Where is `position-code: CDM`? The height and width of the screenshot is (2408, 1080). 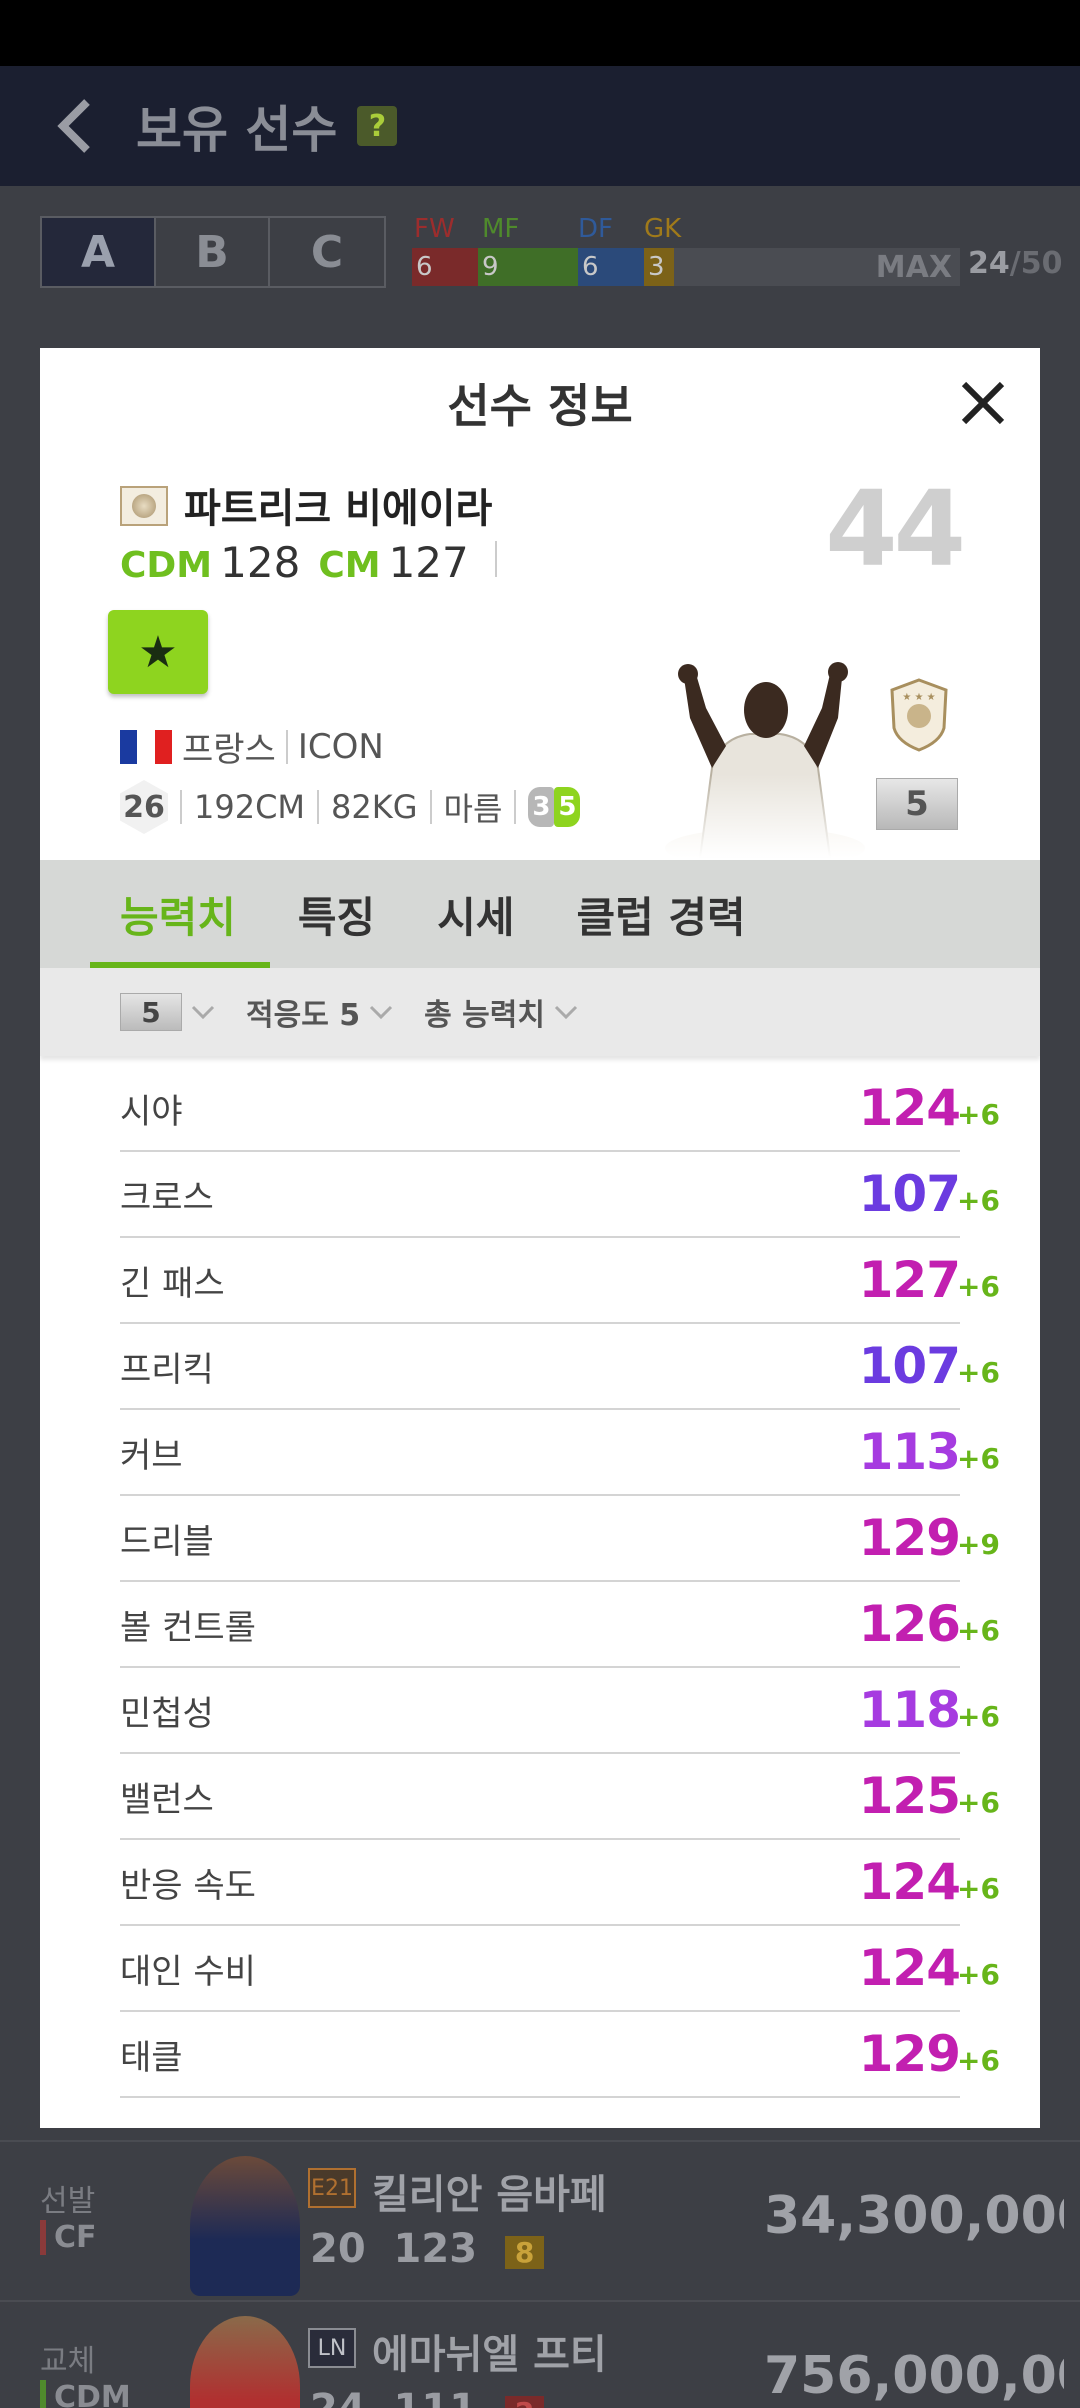 position-code: CDM is located at coordinates (166, 565).